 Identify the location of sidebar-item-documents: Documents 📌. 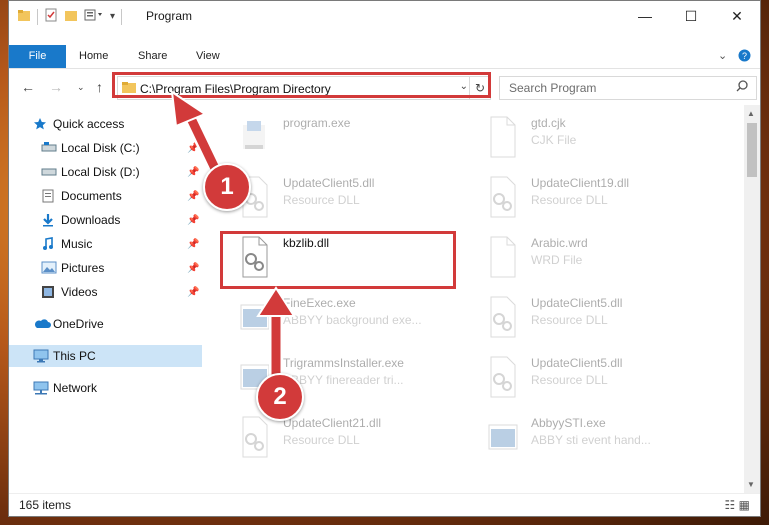
(105, 196).